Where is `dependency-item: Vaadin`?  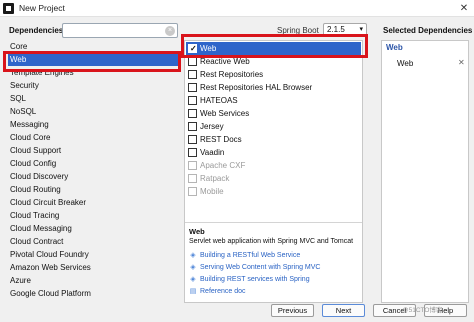
dependency-item: Vaadin is located at coordinates (273, 152).